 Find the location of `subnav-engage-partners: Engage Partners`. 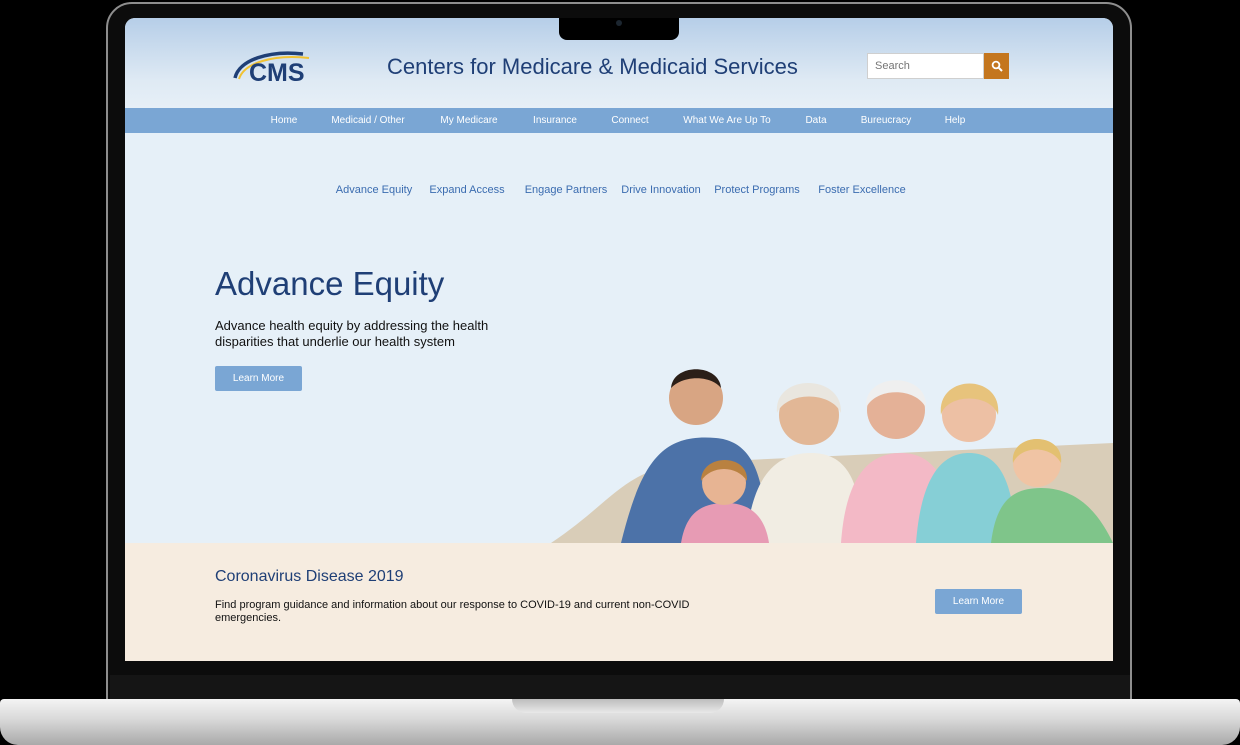

subnav-engage-partners: Engage Partners is located at coordinates (566, 190).